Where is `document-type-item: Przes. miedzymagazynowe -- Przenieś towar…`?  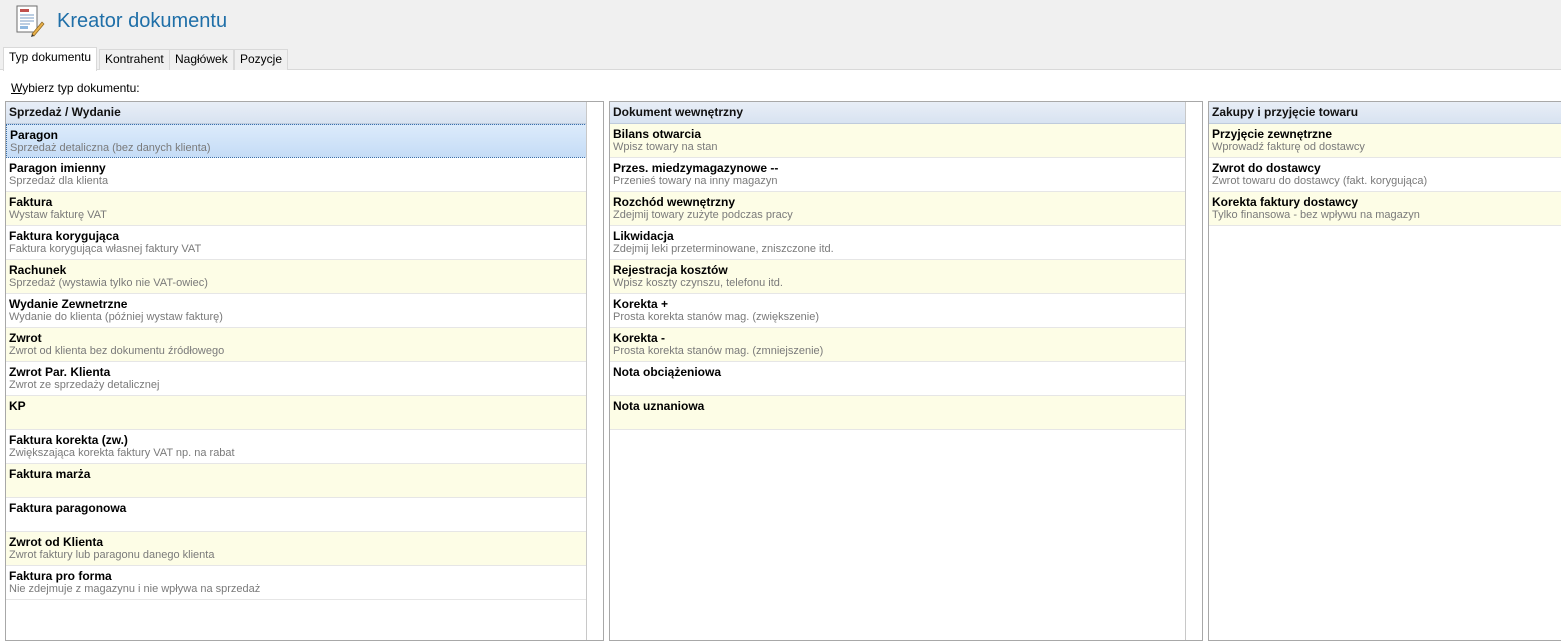
document-type-item: Przes. miedzymagazynowe -- Przenieś towar… is located at coordinates (898, 175).